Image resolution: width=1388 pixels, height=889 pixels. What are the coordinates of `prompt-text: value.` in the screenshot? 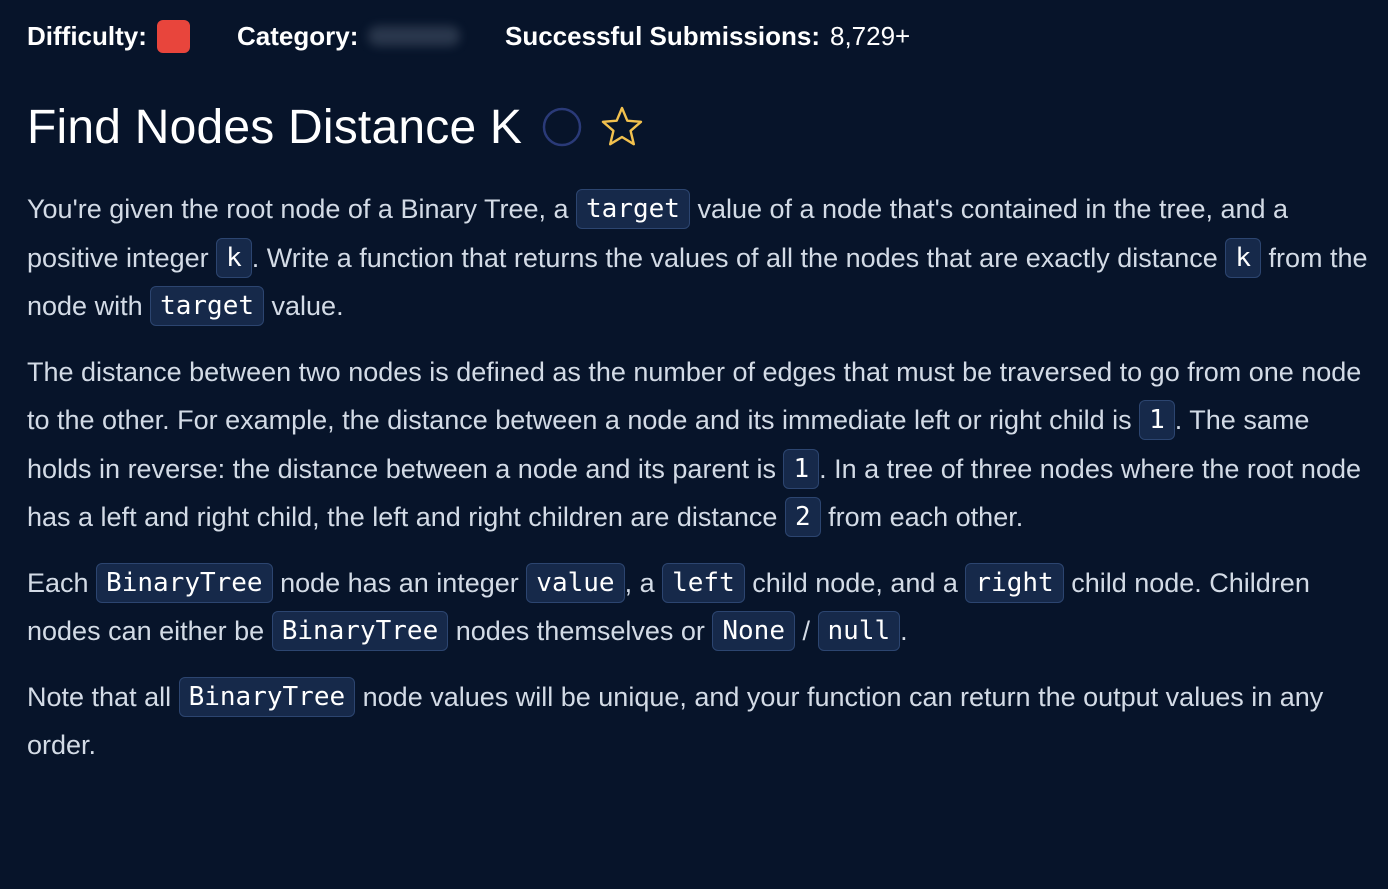 It's located at (304, 306).